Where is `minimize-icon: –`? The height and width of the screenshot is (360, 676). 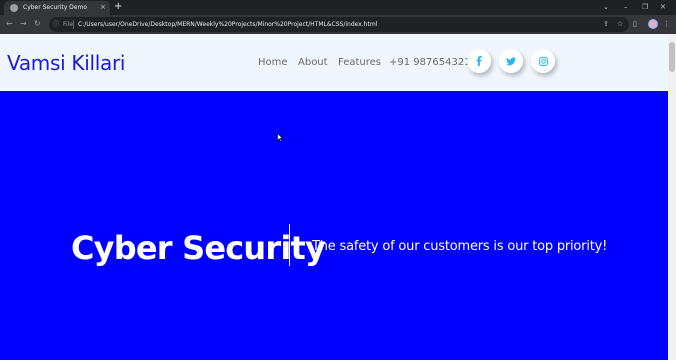
minimize-icon: – is located at coordinates (626, 7).